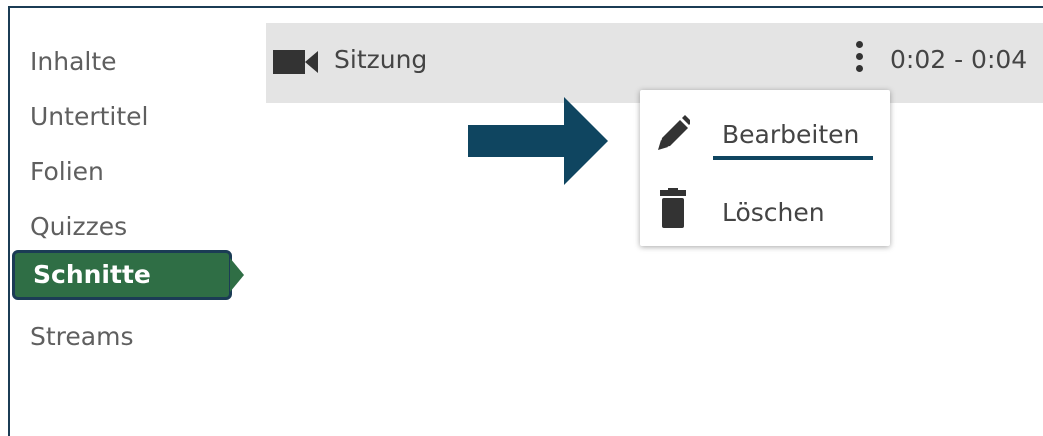 The width and height of the screenshot is (1043, 436). What do you see at coordinates (673, 208) in the screenshot?
I see `trash-icon` at bounding box center [673, 208].